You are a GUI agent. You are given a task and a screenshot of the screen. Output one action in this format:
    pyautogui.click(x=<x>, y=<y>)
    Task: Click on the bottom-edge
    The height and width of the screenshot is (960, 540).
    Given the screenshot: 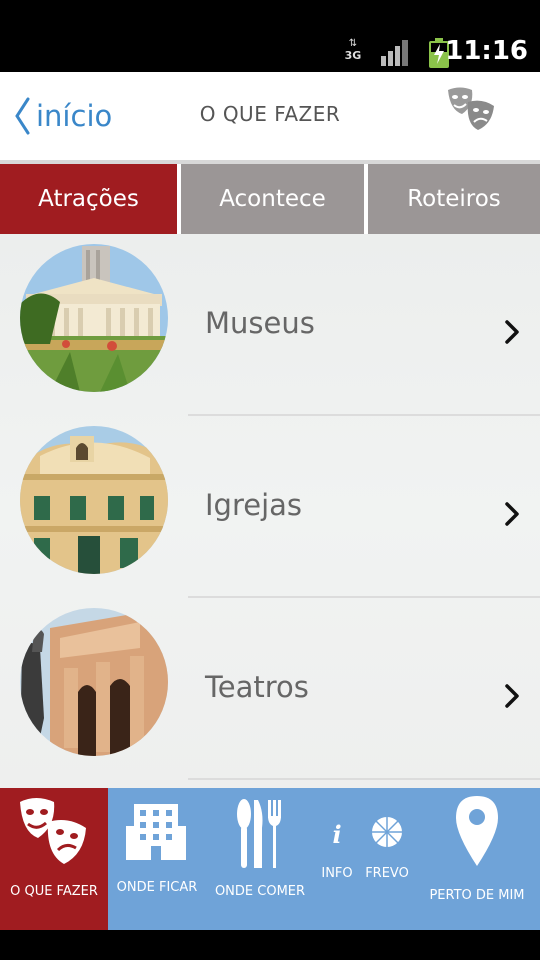 What is the action you would take?
    pyautogui.click(x=270, y=945)
    